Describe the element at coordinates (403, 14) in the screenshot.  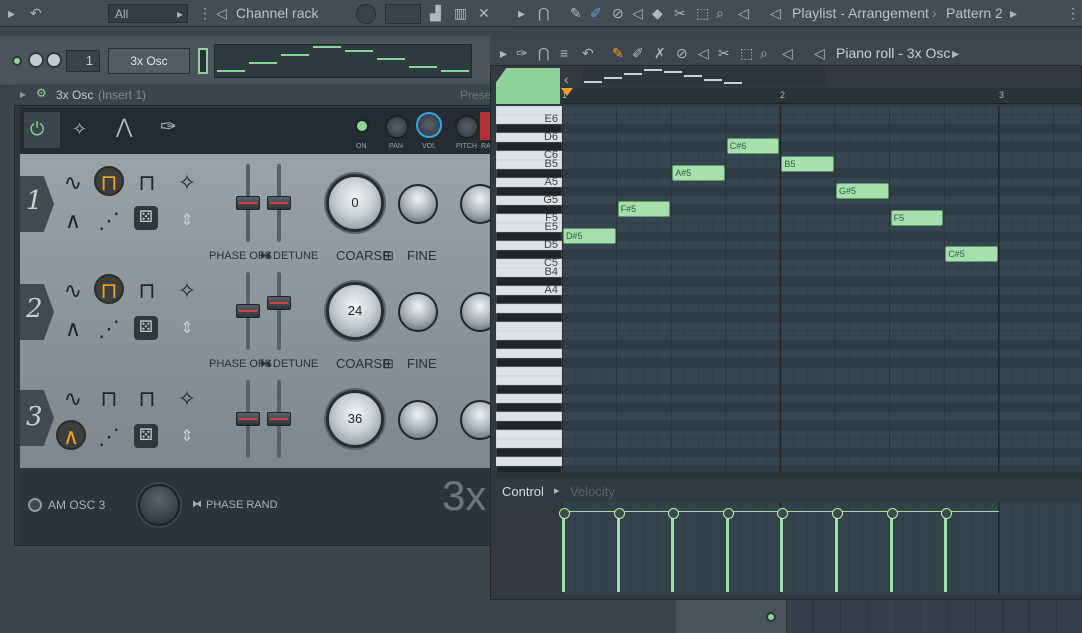
I see `rack-display` at that location.